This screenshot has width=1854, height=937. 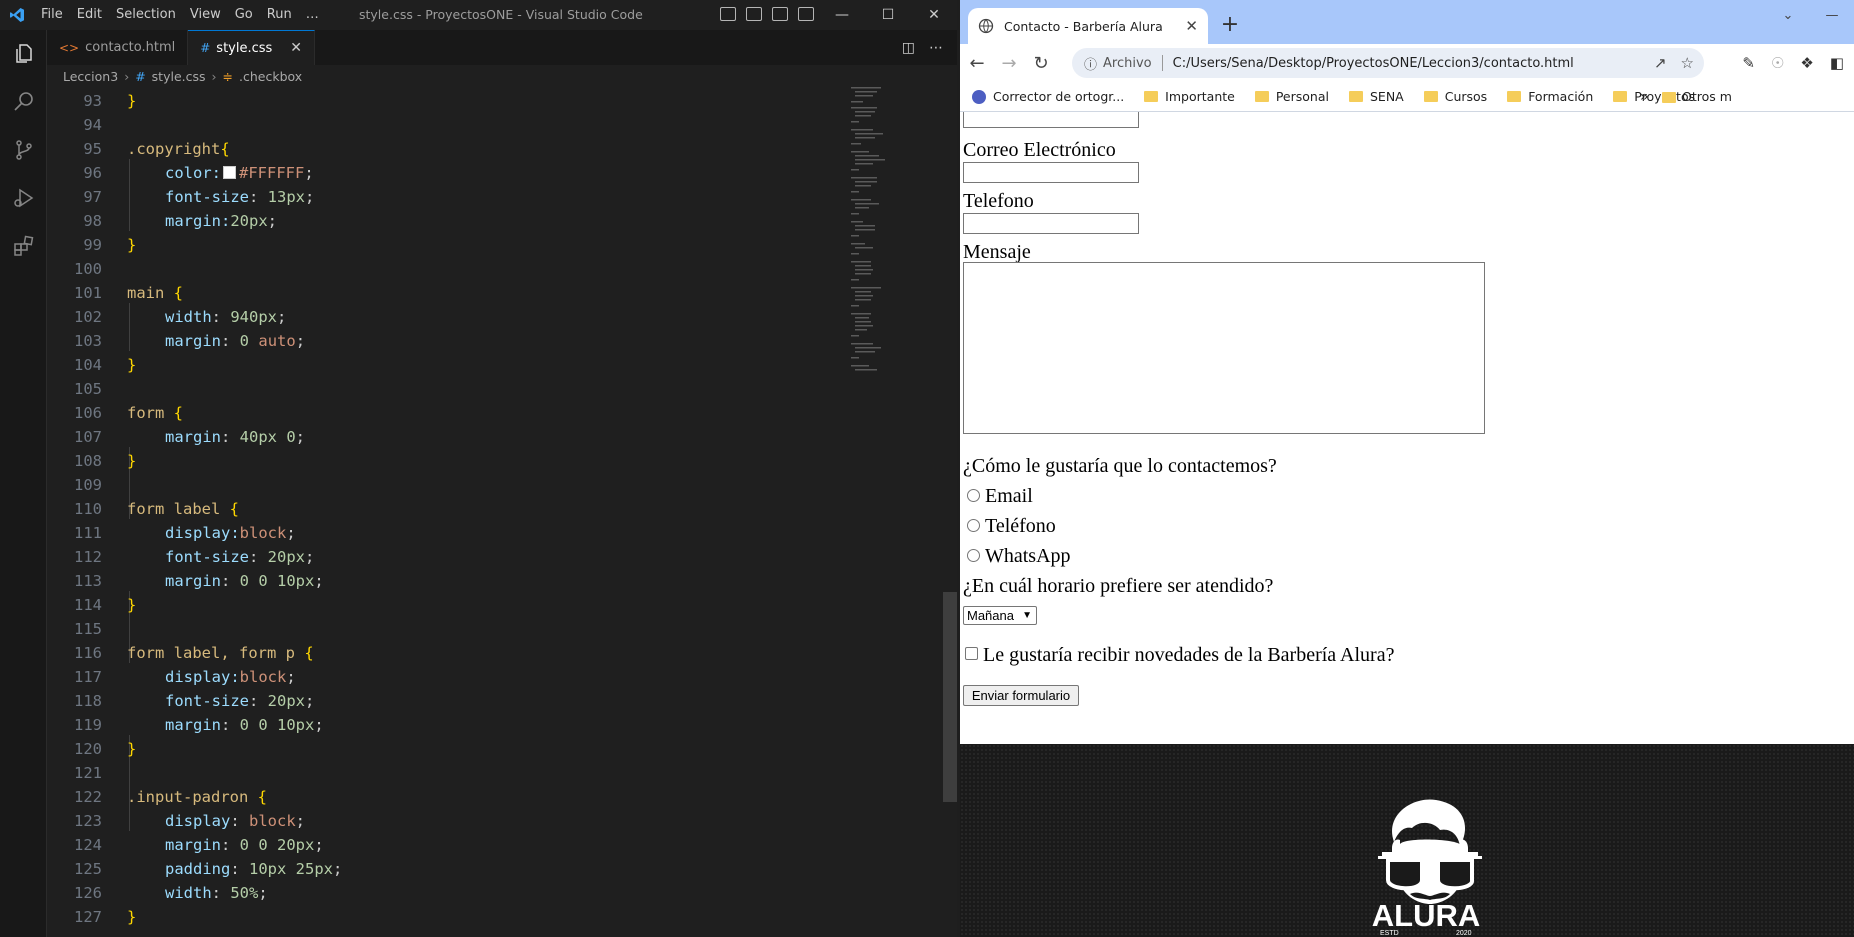 What do you see at coordinates (23, 102) in the screenshot?
I see `search-icon` at bounding box center [23, 102].